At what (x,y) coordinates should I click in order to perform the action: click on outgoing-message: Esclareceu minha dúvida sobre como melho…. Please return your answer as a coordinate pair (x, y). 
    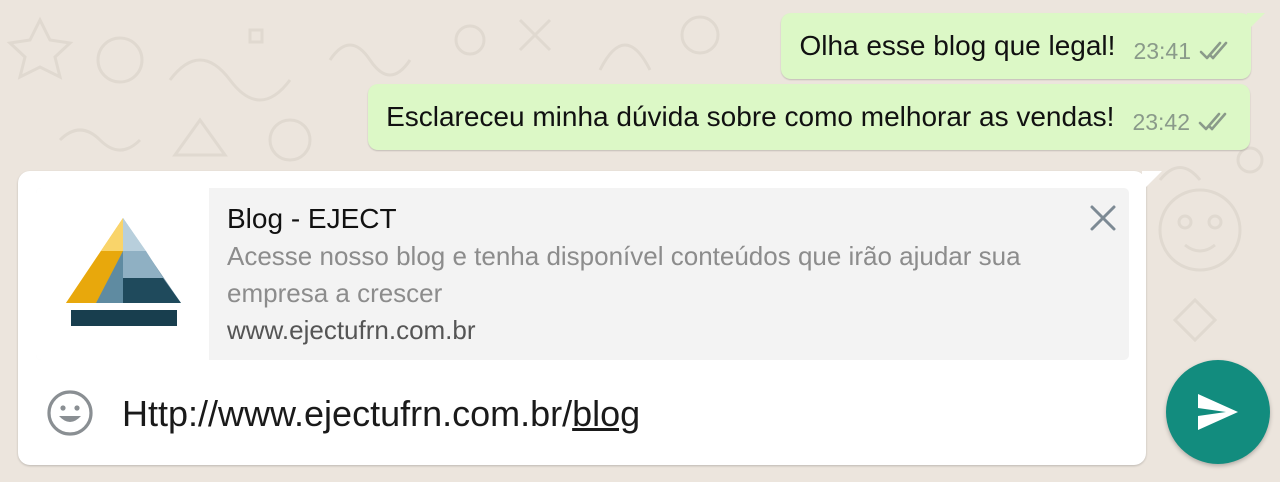
    Looking at the image, I should click on (809, 117).